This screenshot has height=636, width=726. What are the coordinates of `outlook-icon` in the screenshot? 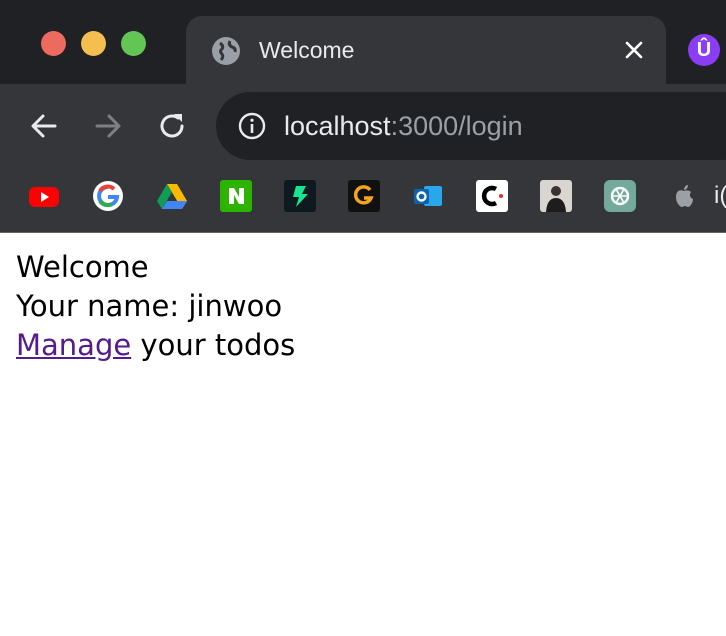 It's located at (428, 196).